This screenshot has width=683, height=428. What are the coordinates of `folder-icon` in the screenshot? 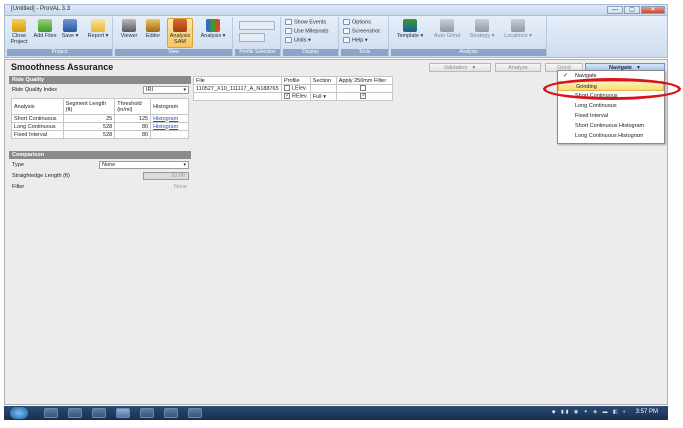 It's located at (19, 25).